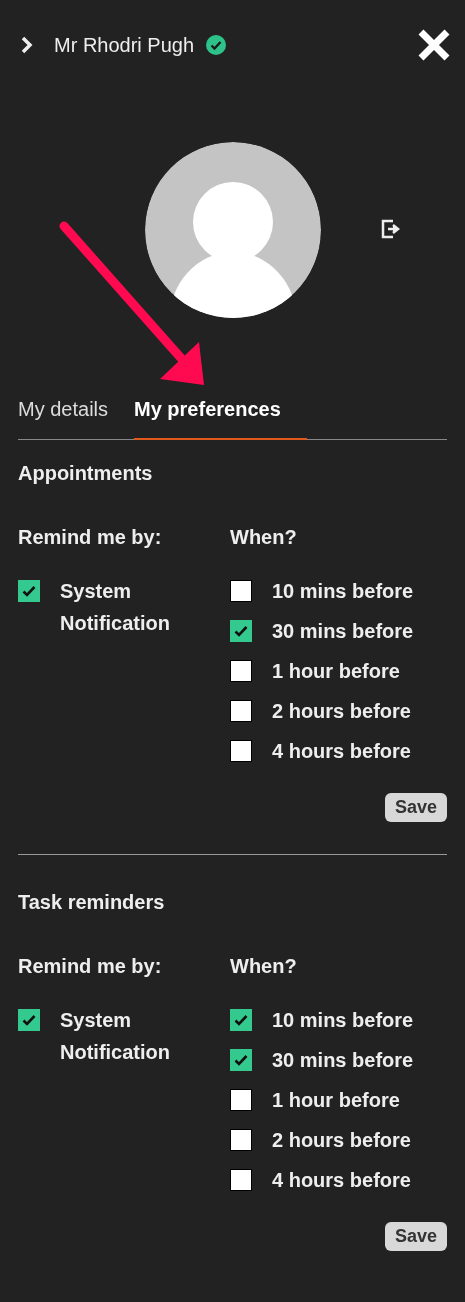 The height and width of the screenshot is (1302, 465). What do you see at coordinates (63, 412) in the screenshot?
I see `tab: My details` at bounding box center [63, 412].